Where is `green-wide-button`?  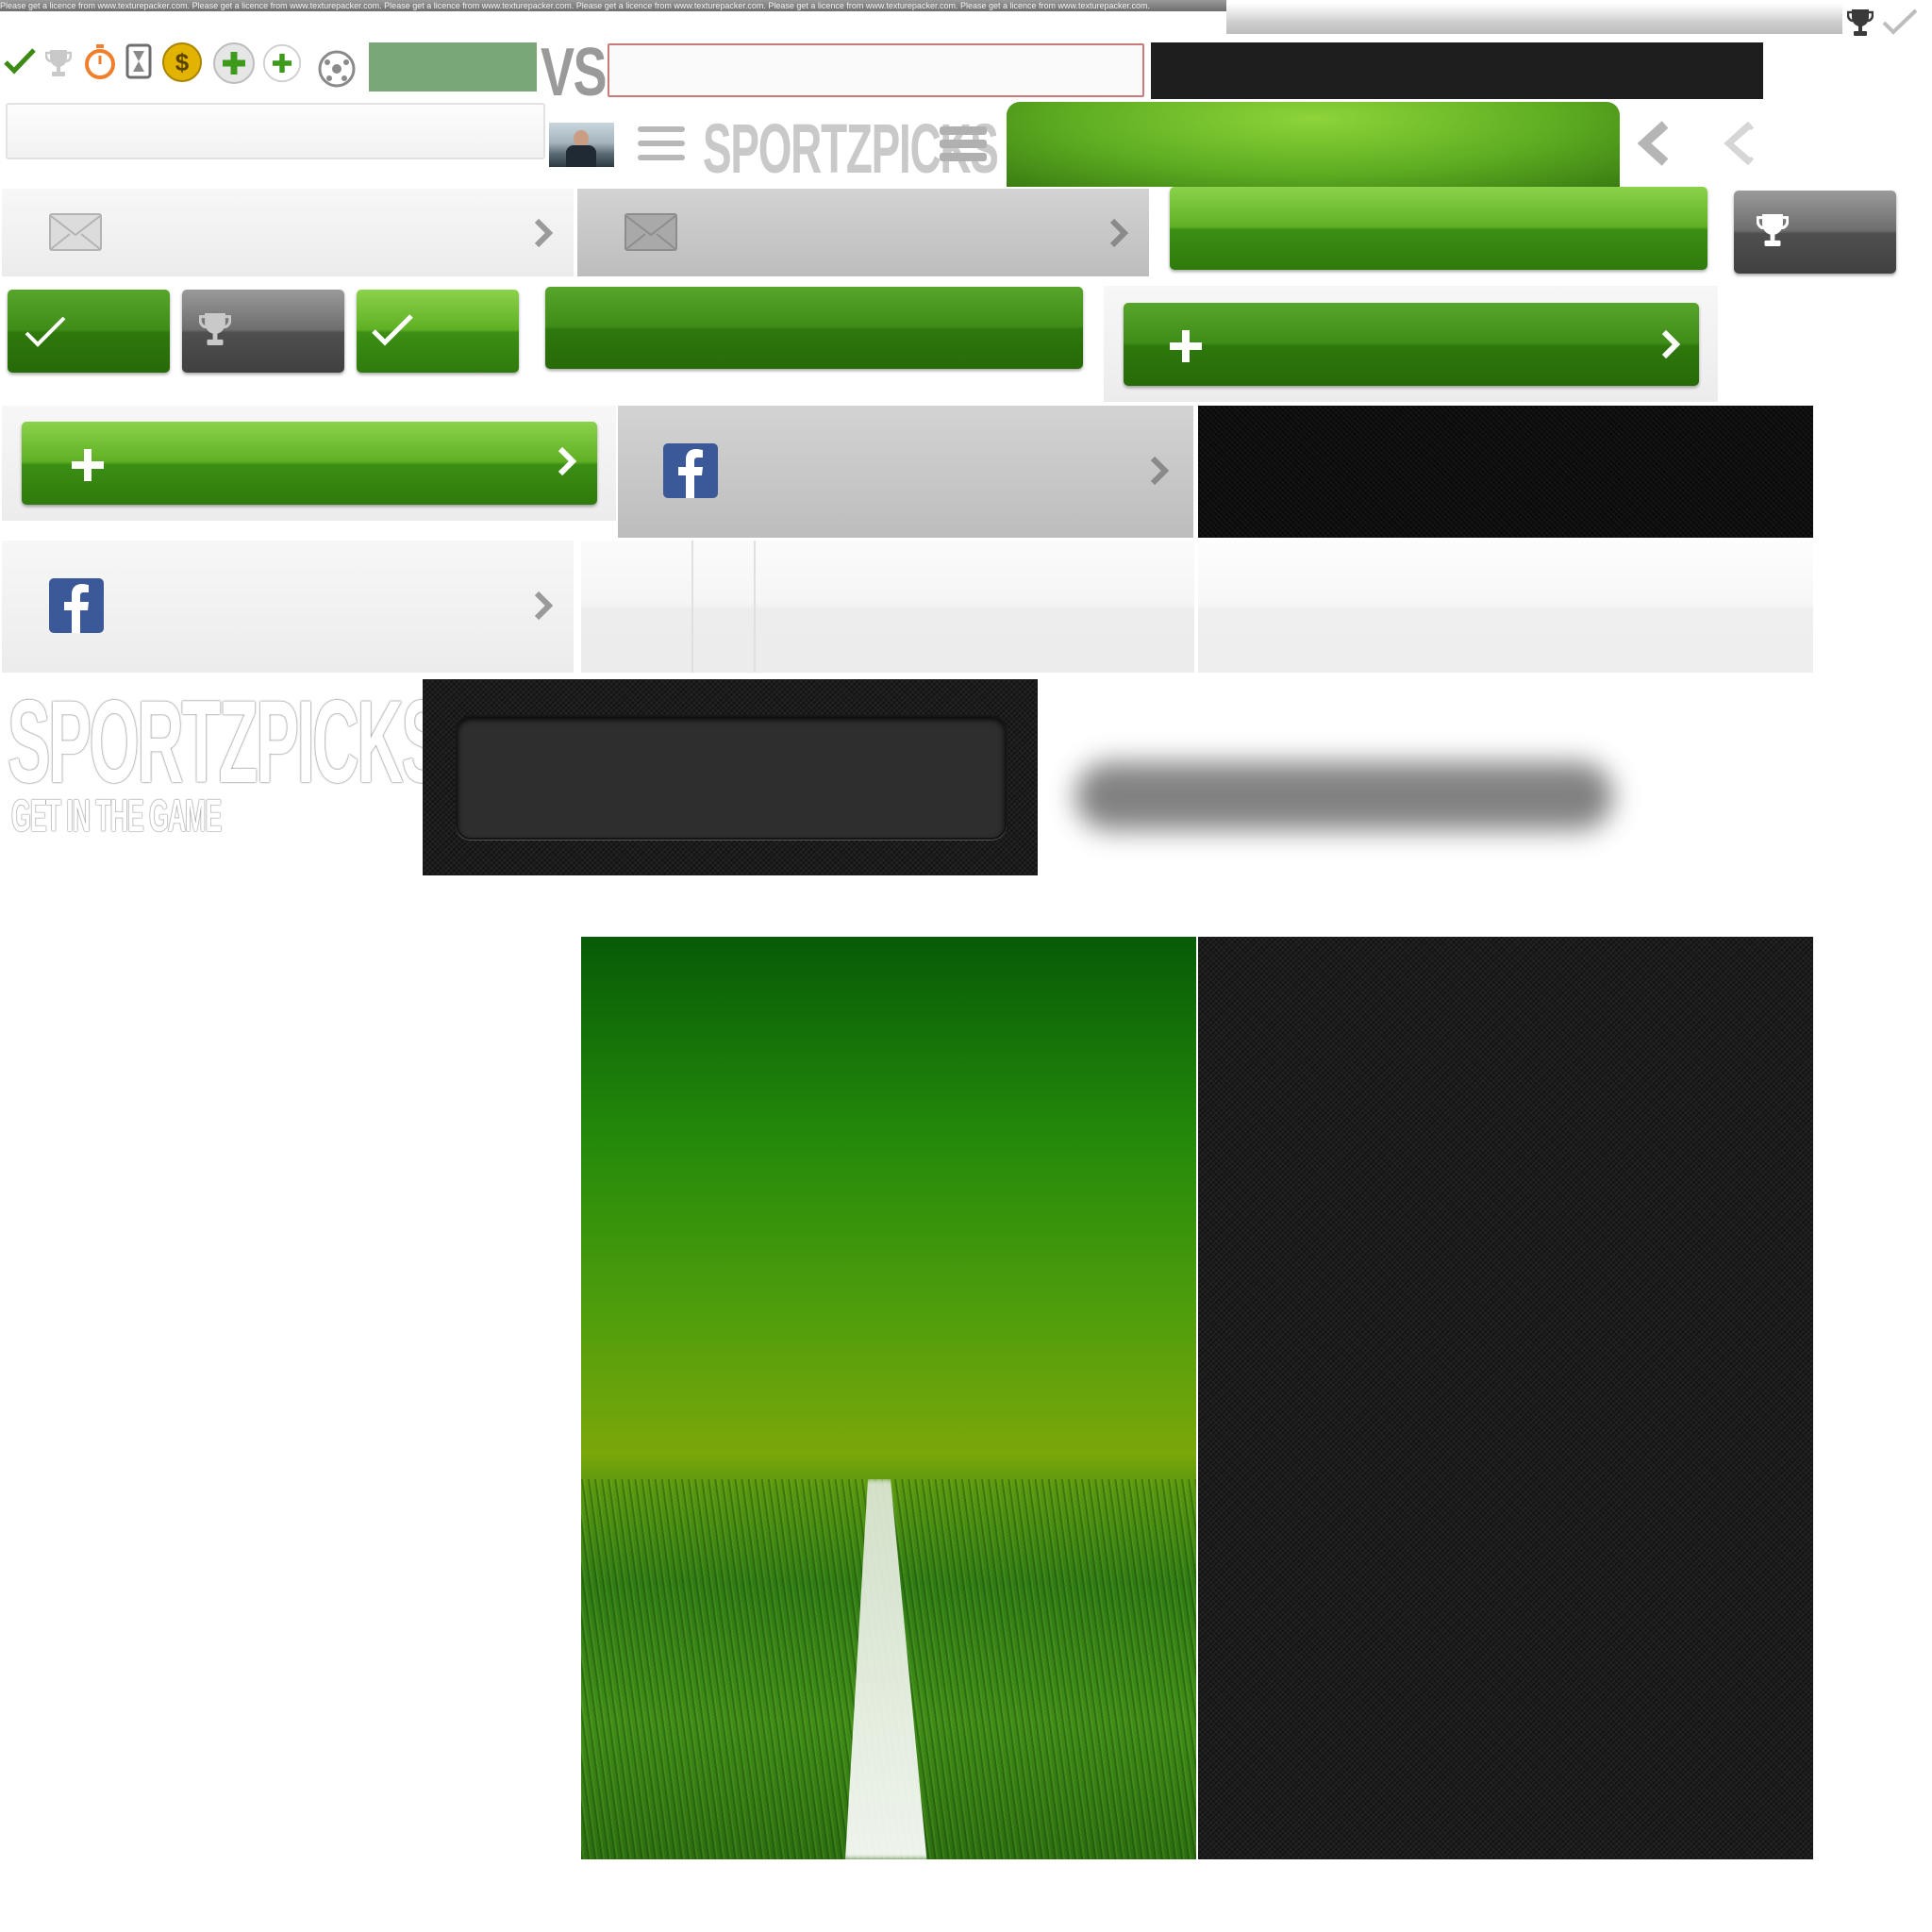 green-wide-button is located at coordinates (1439, 228).